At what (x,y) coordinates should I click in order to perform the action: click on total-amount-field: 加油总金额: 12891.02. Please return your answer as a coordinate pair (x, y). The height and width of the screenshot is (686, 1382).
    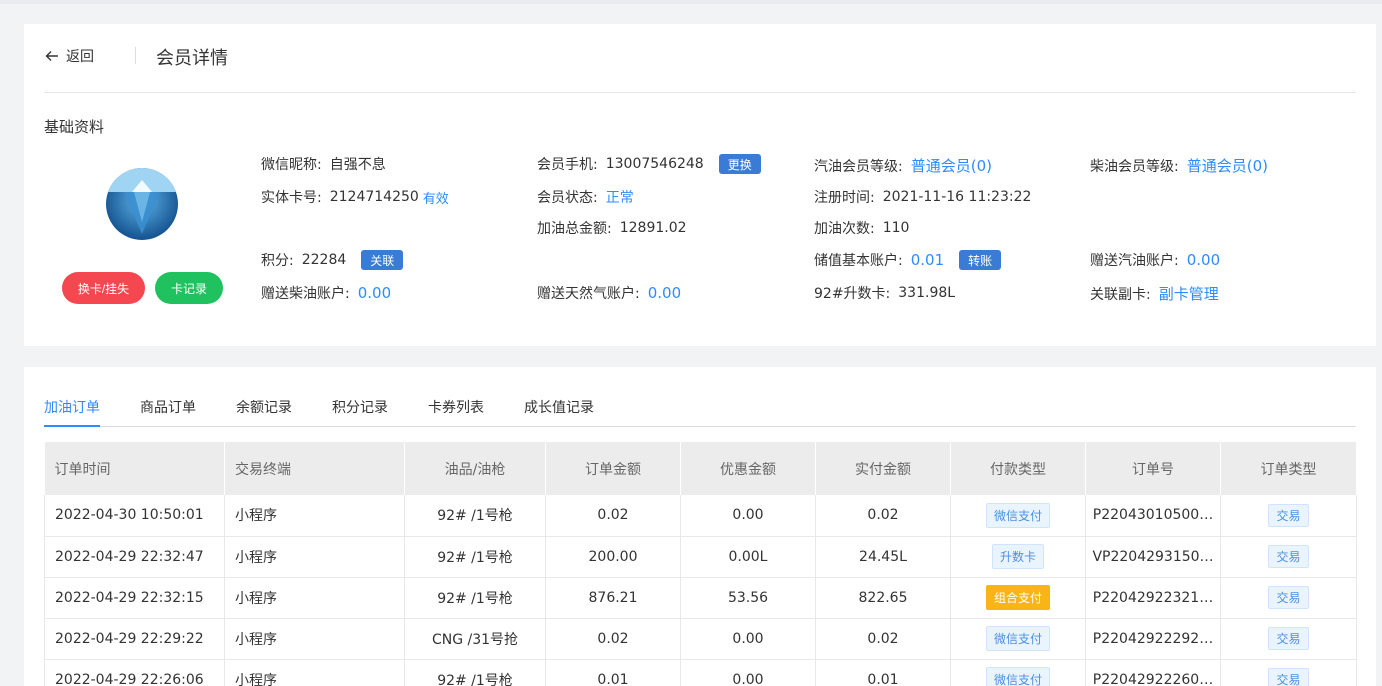
    Looking at the image, I should click on (612, 228).